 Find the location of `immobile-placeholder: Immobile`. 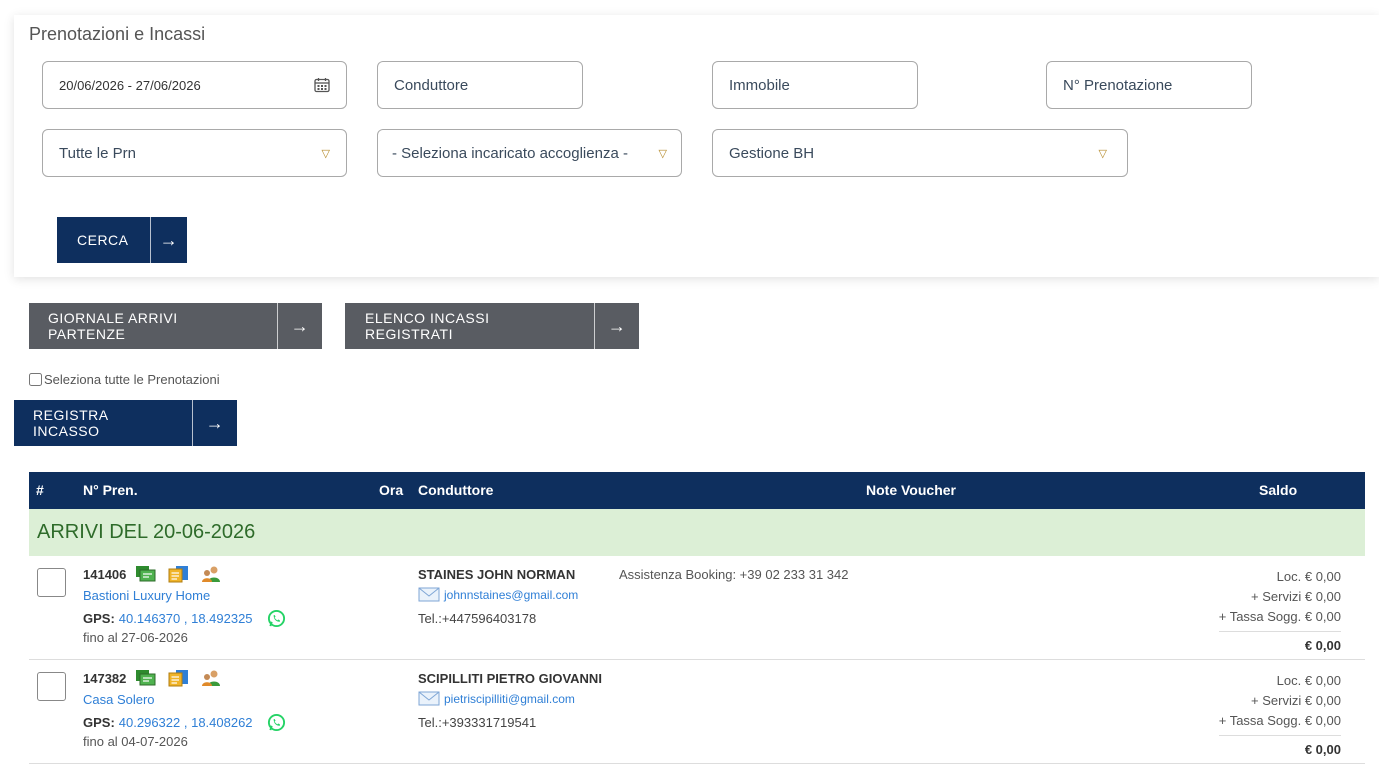

immobile-placeholder: Immobile is located at coordinates (759, 85).